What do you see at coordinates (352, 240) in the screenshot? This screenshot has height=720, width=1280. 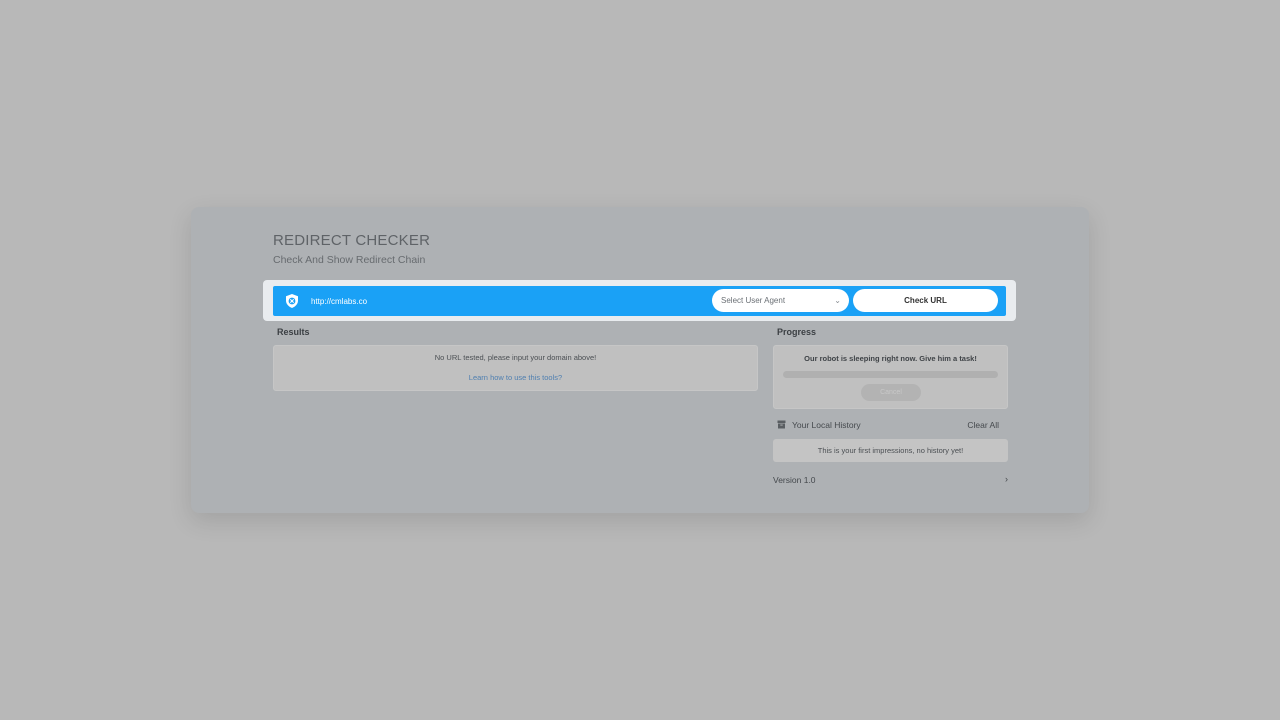 I see `page-title: REDIRECT CHECKER` at bounding box center [352, 240].